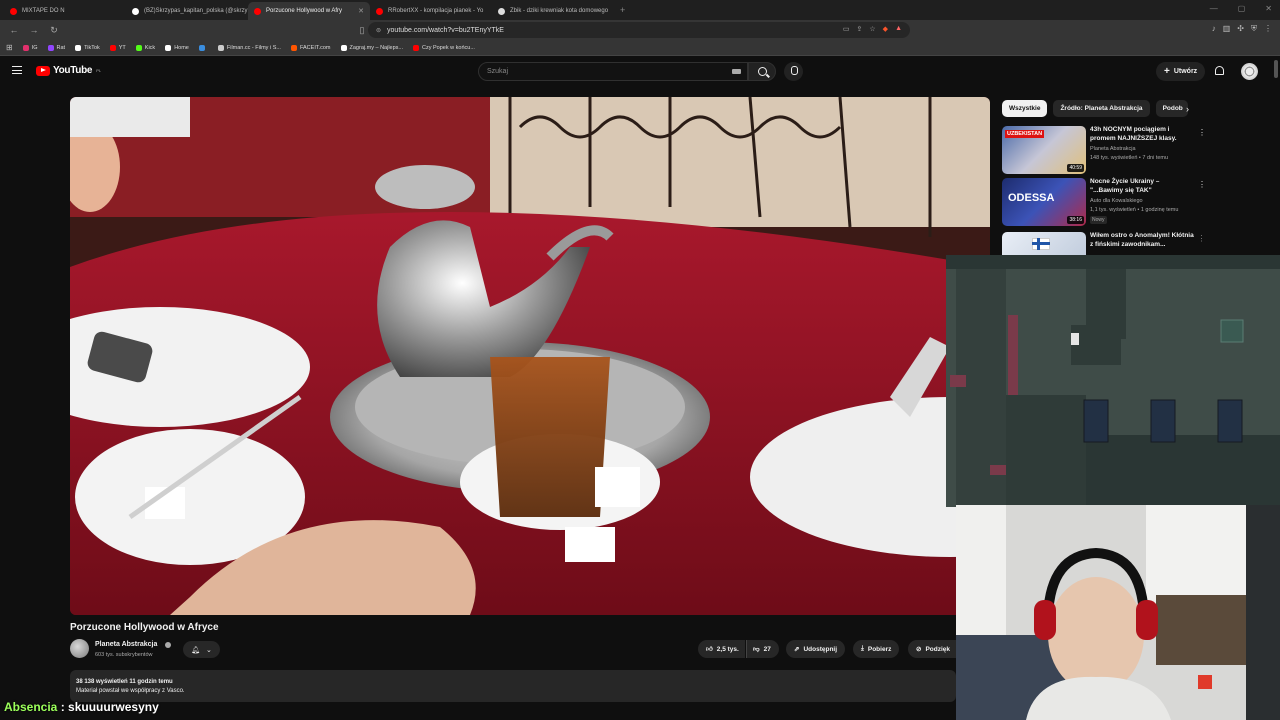 The height and width of the screenshot is (720, 1280). What do you see at coordinates (816, 649) in the screenshot?
I see `share-button: ⇗ Udostępnij` at bounding box center [816, 649].